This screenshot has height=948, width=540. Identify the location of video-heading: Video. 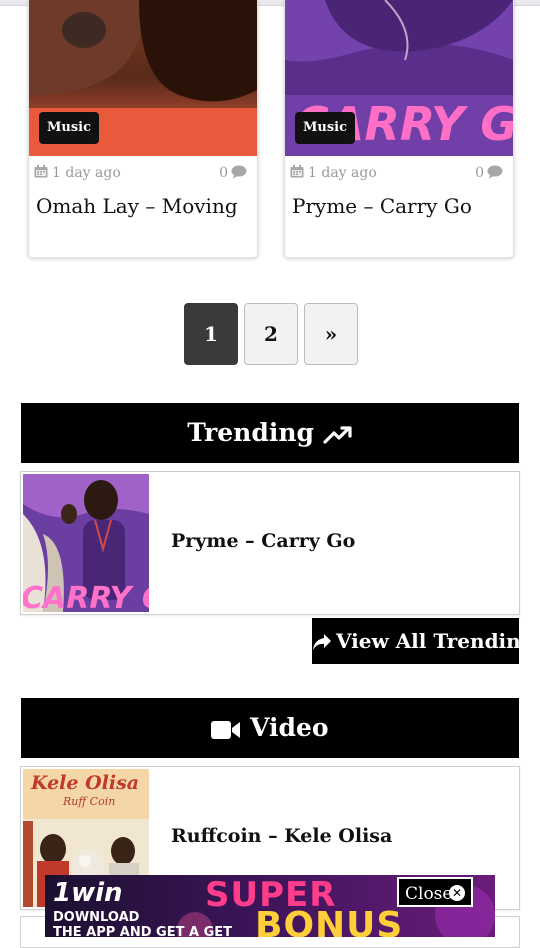
(270, 728).